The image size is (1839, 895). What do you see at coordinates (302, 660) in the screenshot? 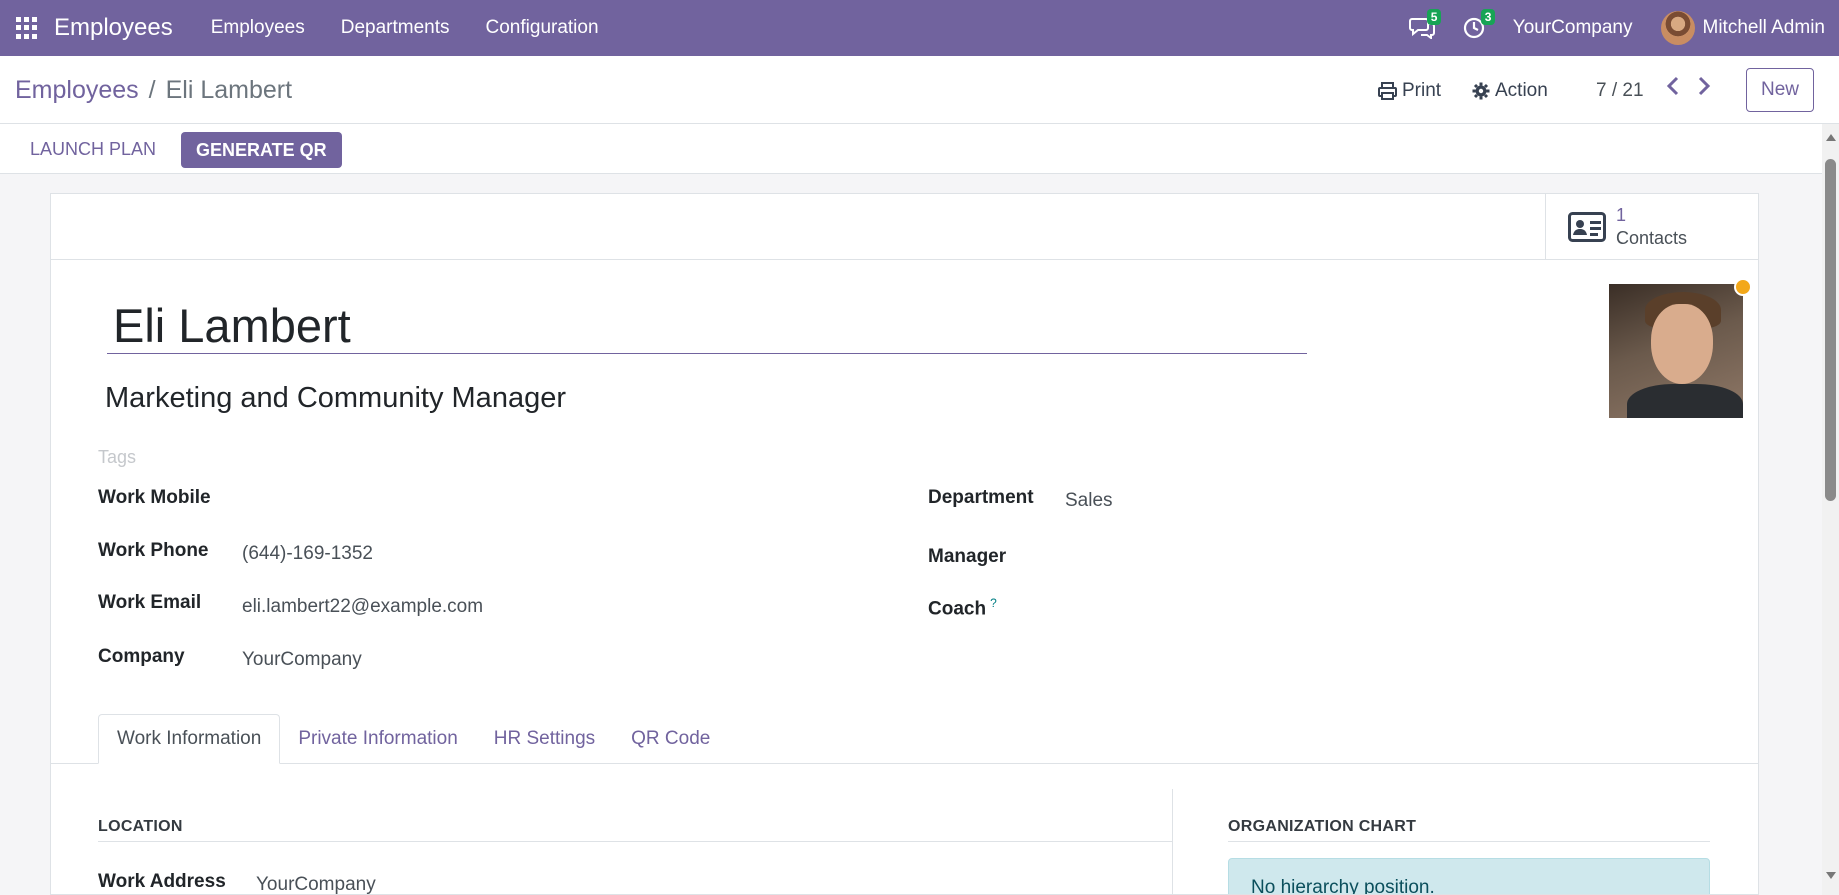
I see `company-field: YourCompany` at bounding box center [302, 660].